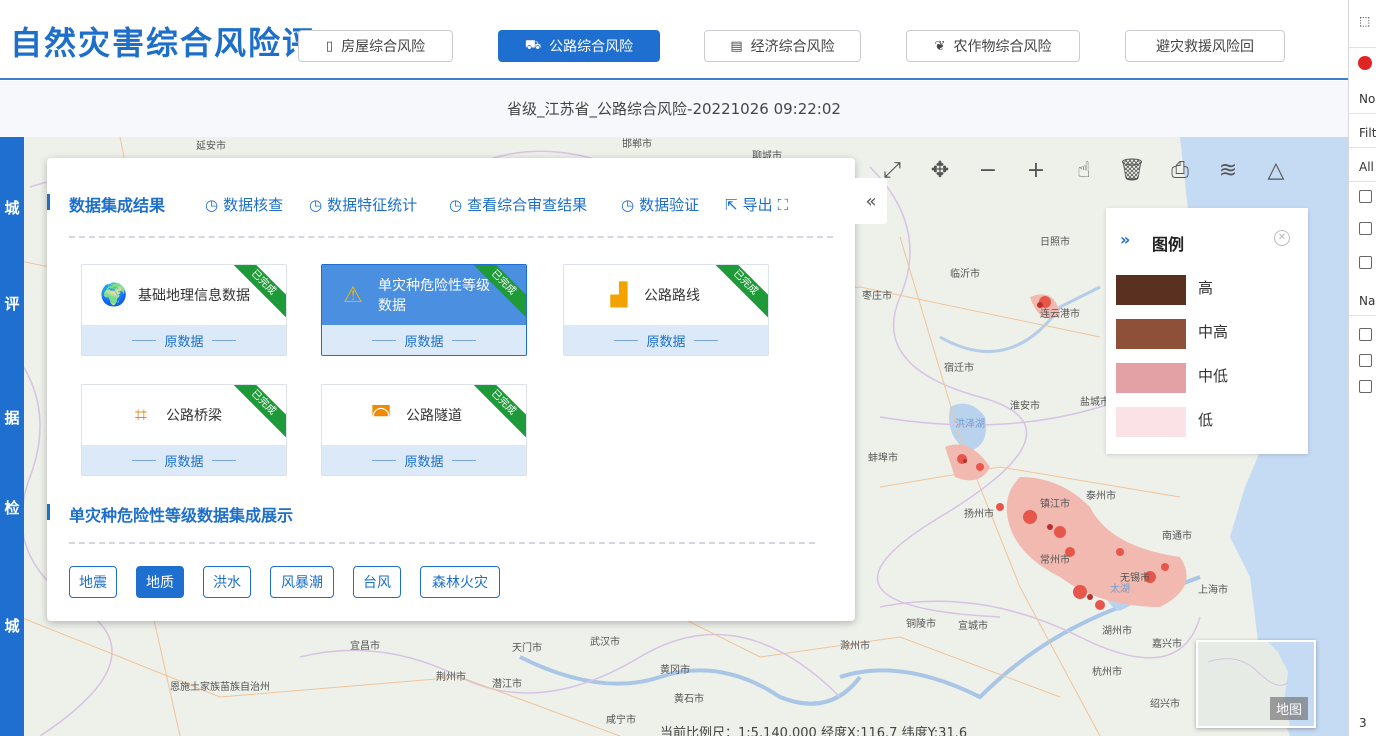 The image size is (1376, 736). Describe the element at coordinates (1288, 708) in the screenshot. I see `overview-label: 地图` at that location.